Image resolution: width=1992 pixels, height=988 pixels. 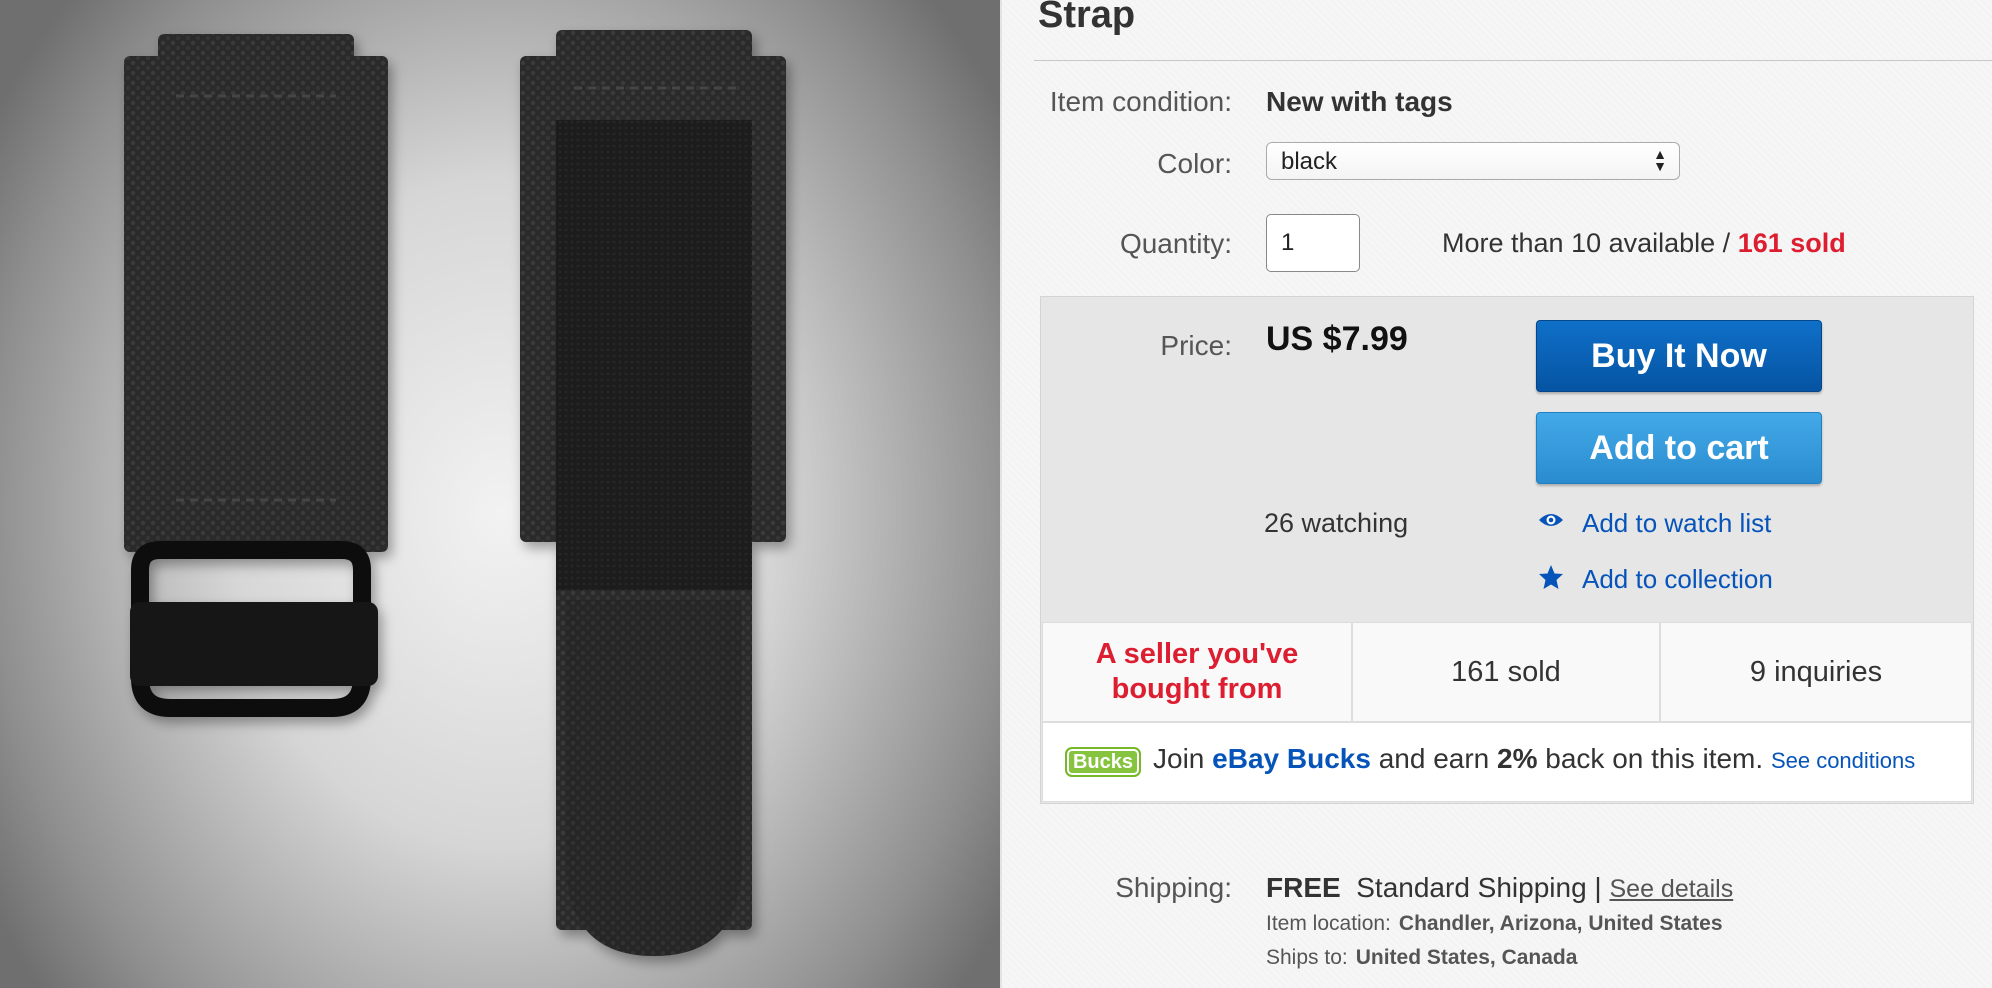 I want to click on add-to-collection-link: Add to collection, so click(x=1677, y=579).